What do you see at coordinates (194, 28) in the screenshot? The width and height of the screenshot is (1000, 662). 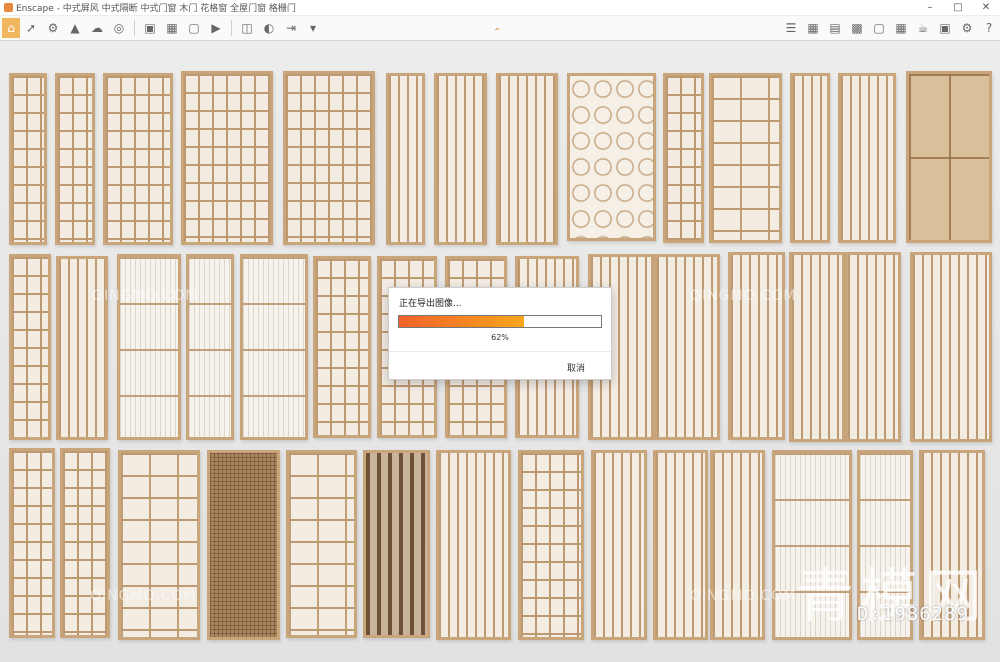 I see `screenshot-icon: ▢` at bounding box center [194, 28].